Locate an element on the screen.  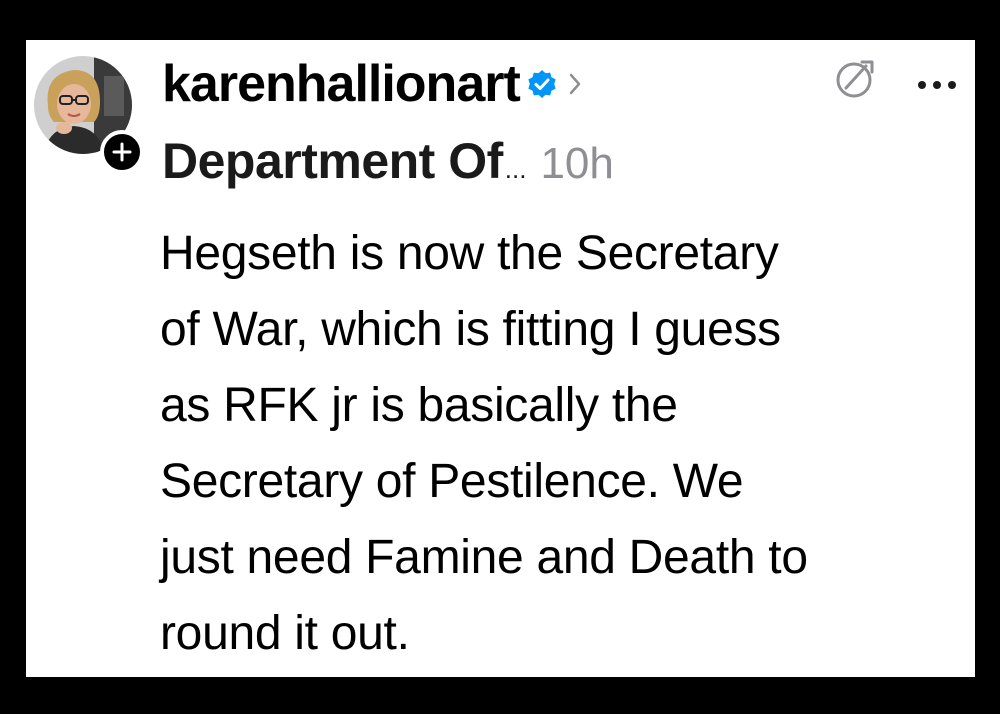
post-text-line: just need Famine and Death to is located at coordinates (484, 557).